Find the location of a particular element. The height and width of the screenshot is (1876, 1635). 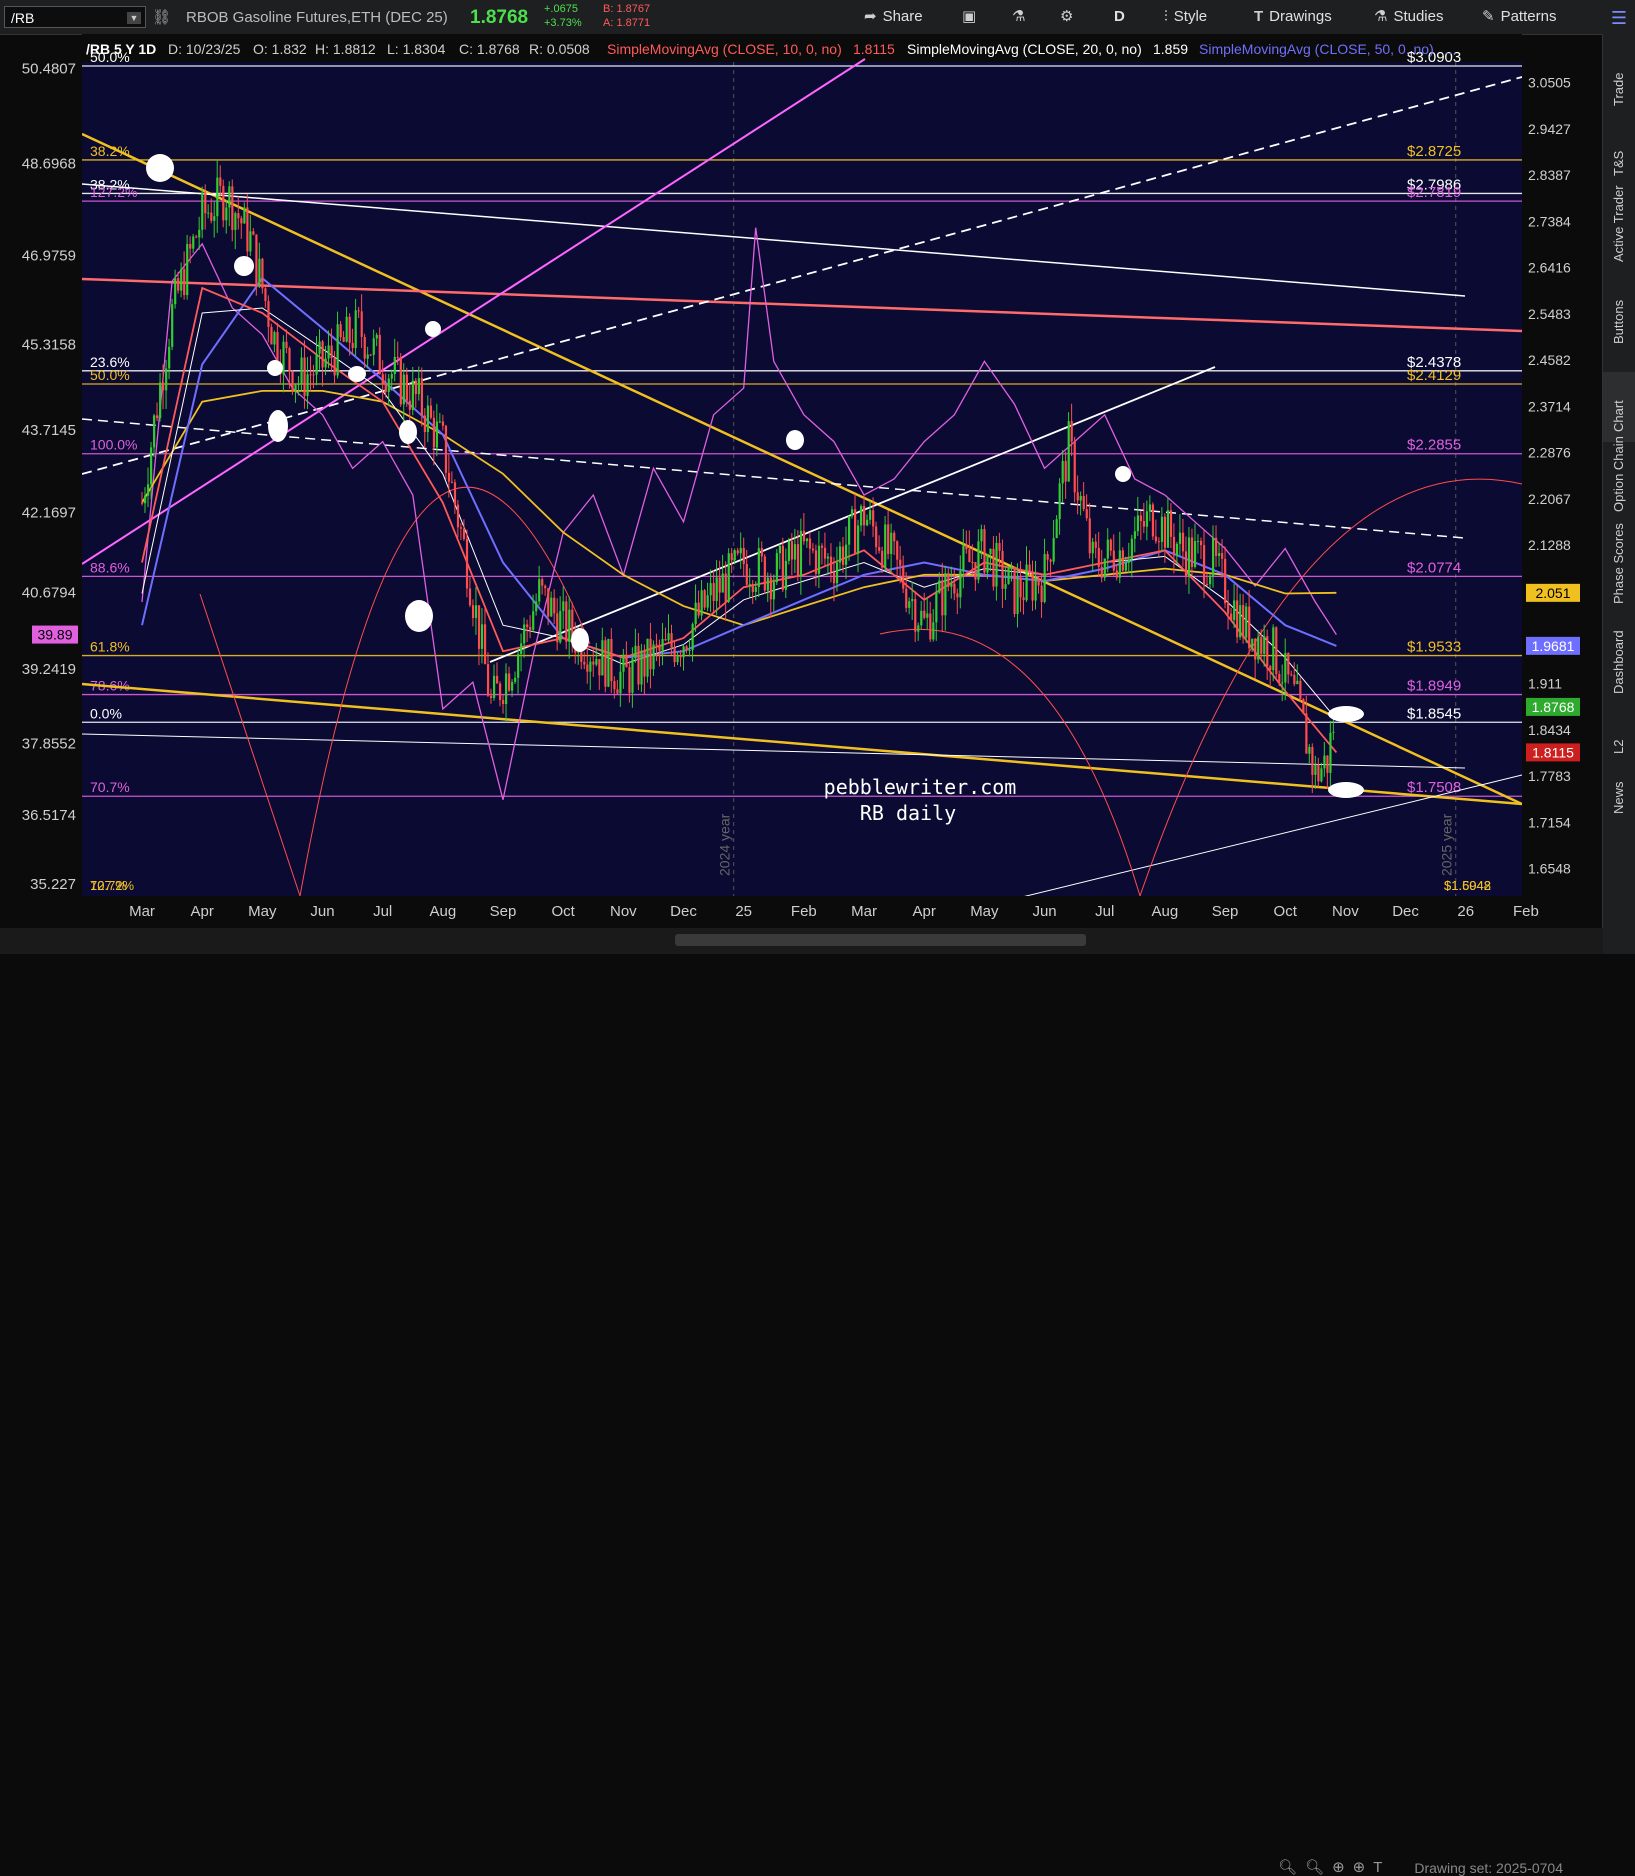

sidebar-tab-news: News is located at coordinates (1619, 789).